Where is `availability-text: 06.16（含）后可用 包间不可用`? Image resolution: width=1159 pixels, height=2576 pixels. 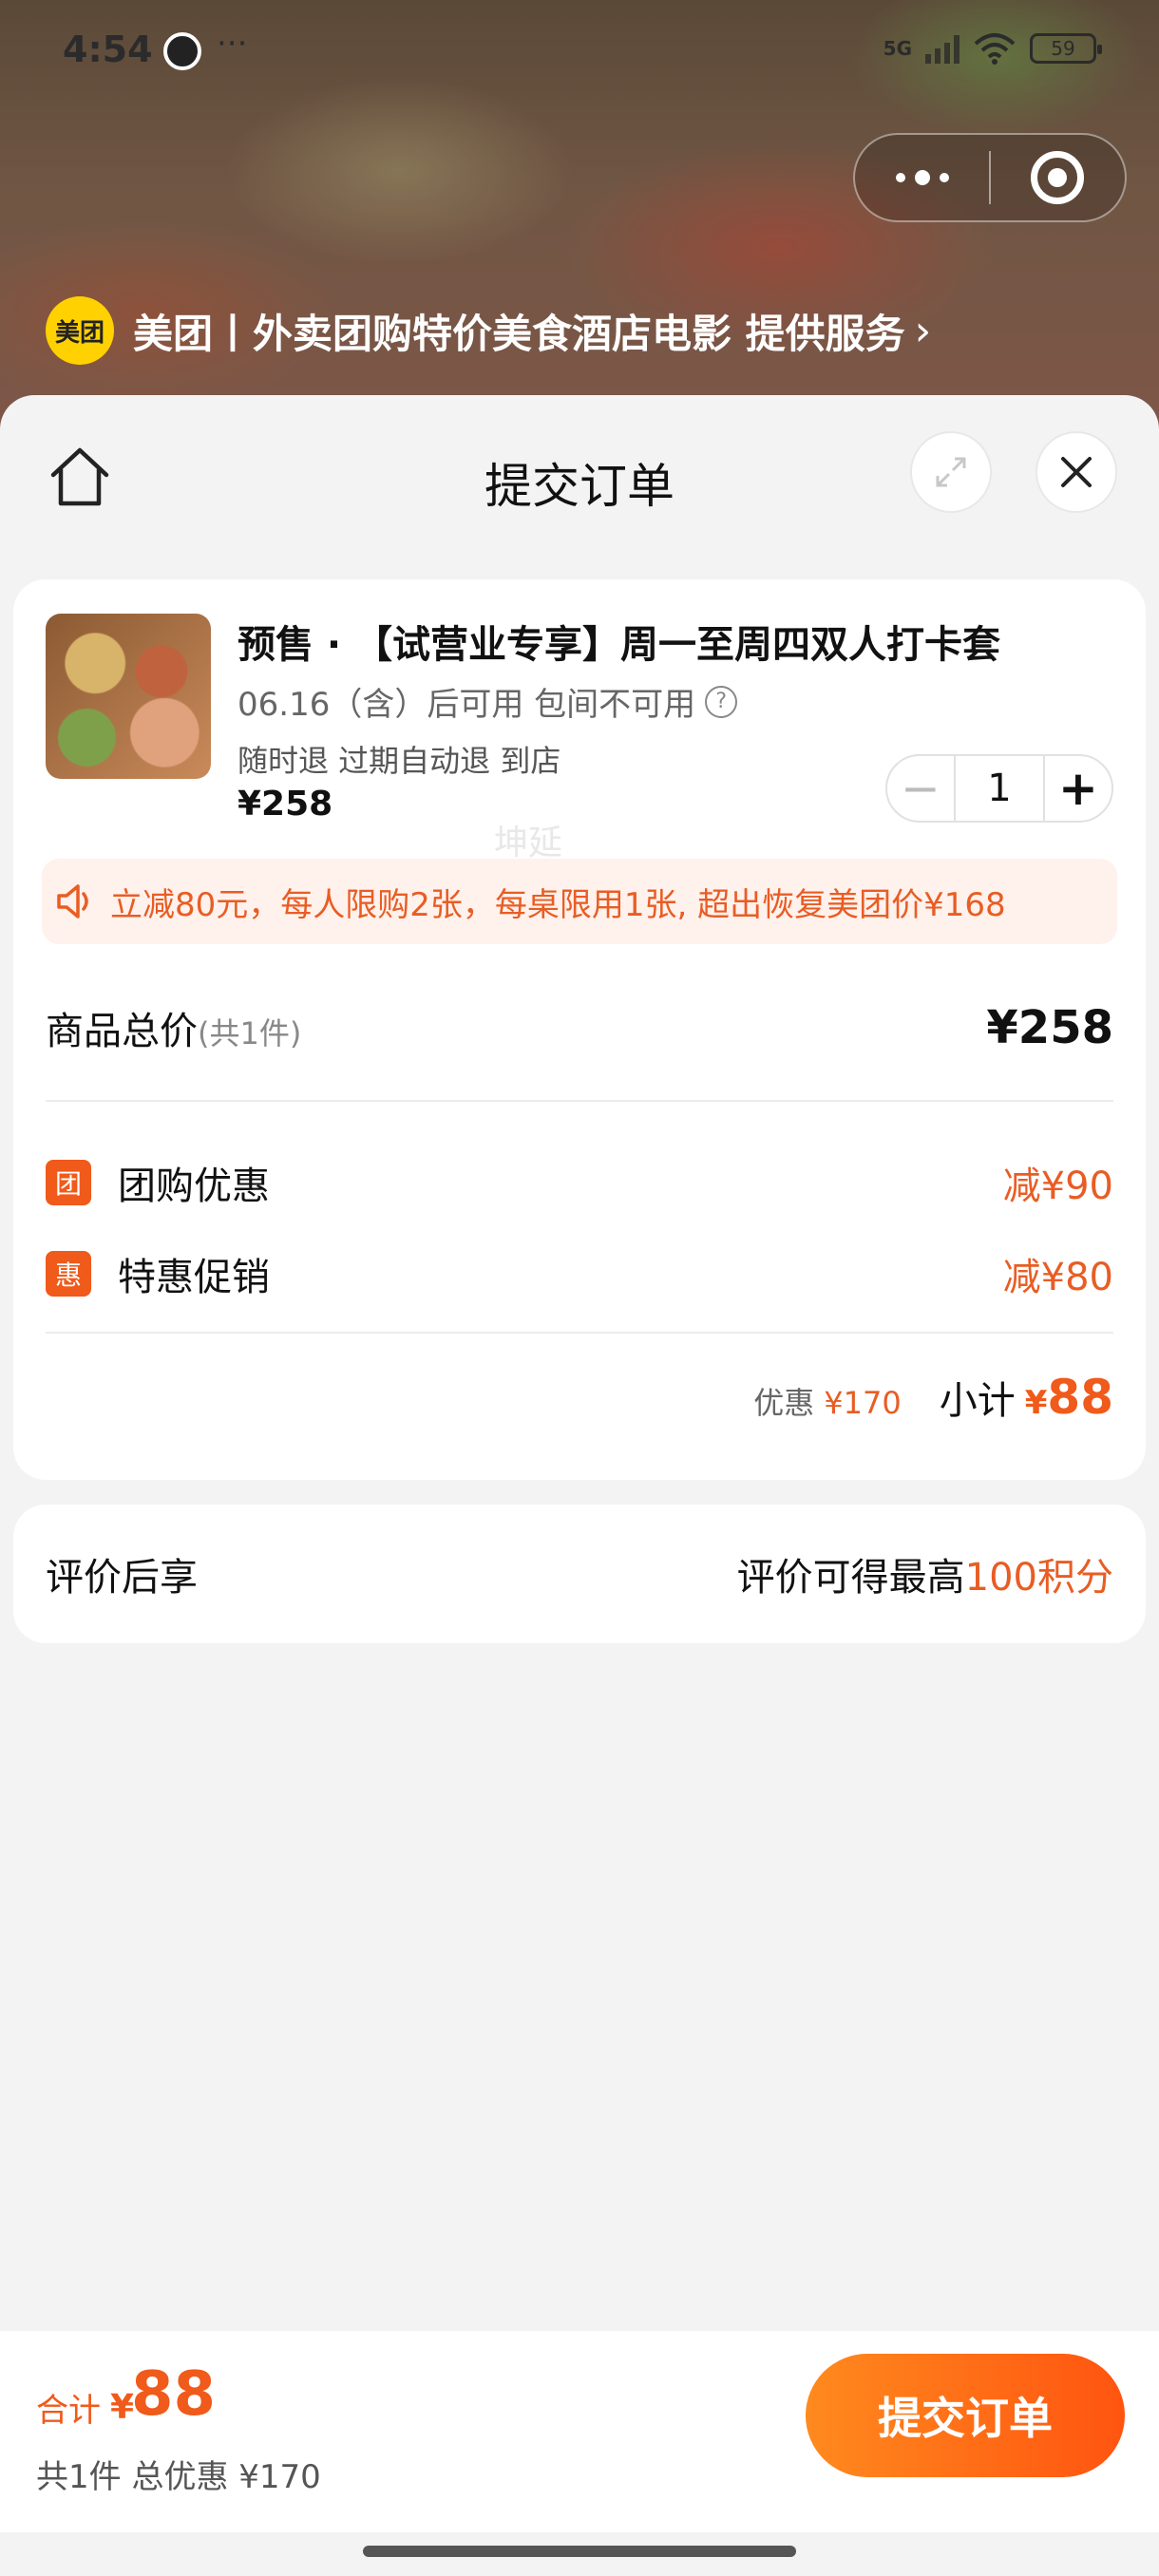 availability-text: 06.16（含）后可用 包间不可用 is located at coordinates (467, 705).